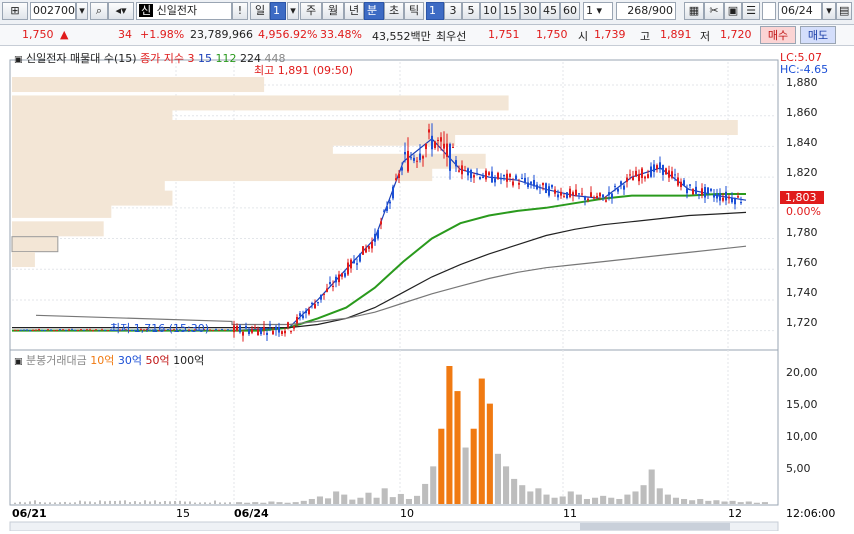 Image resolution: width=854 pixels, height=534 pixels. I want to click on tab-minute: 분, so click(374, 11).